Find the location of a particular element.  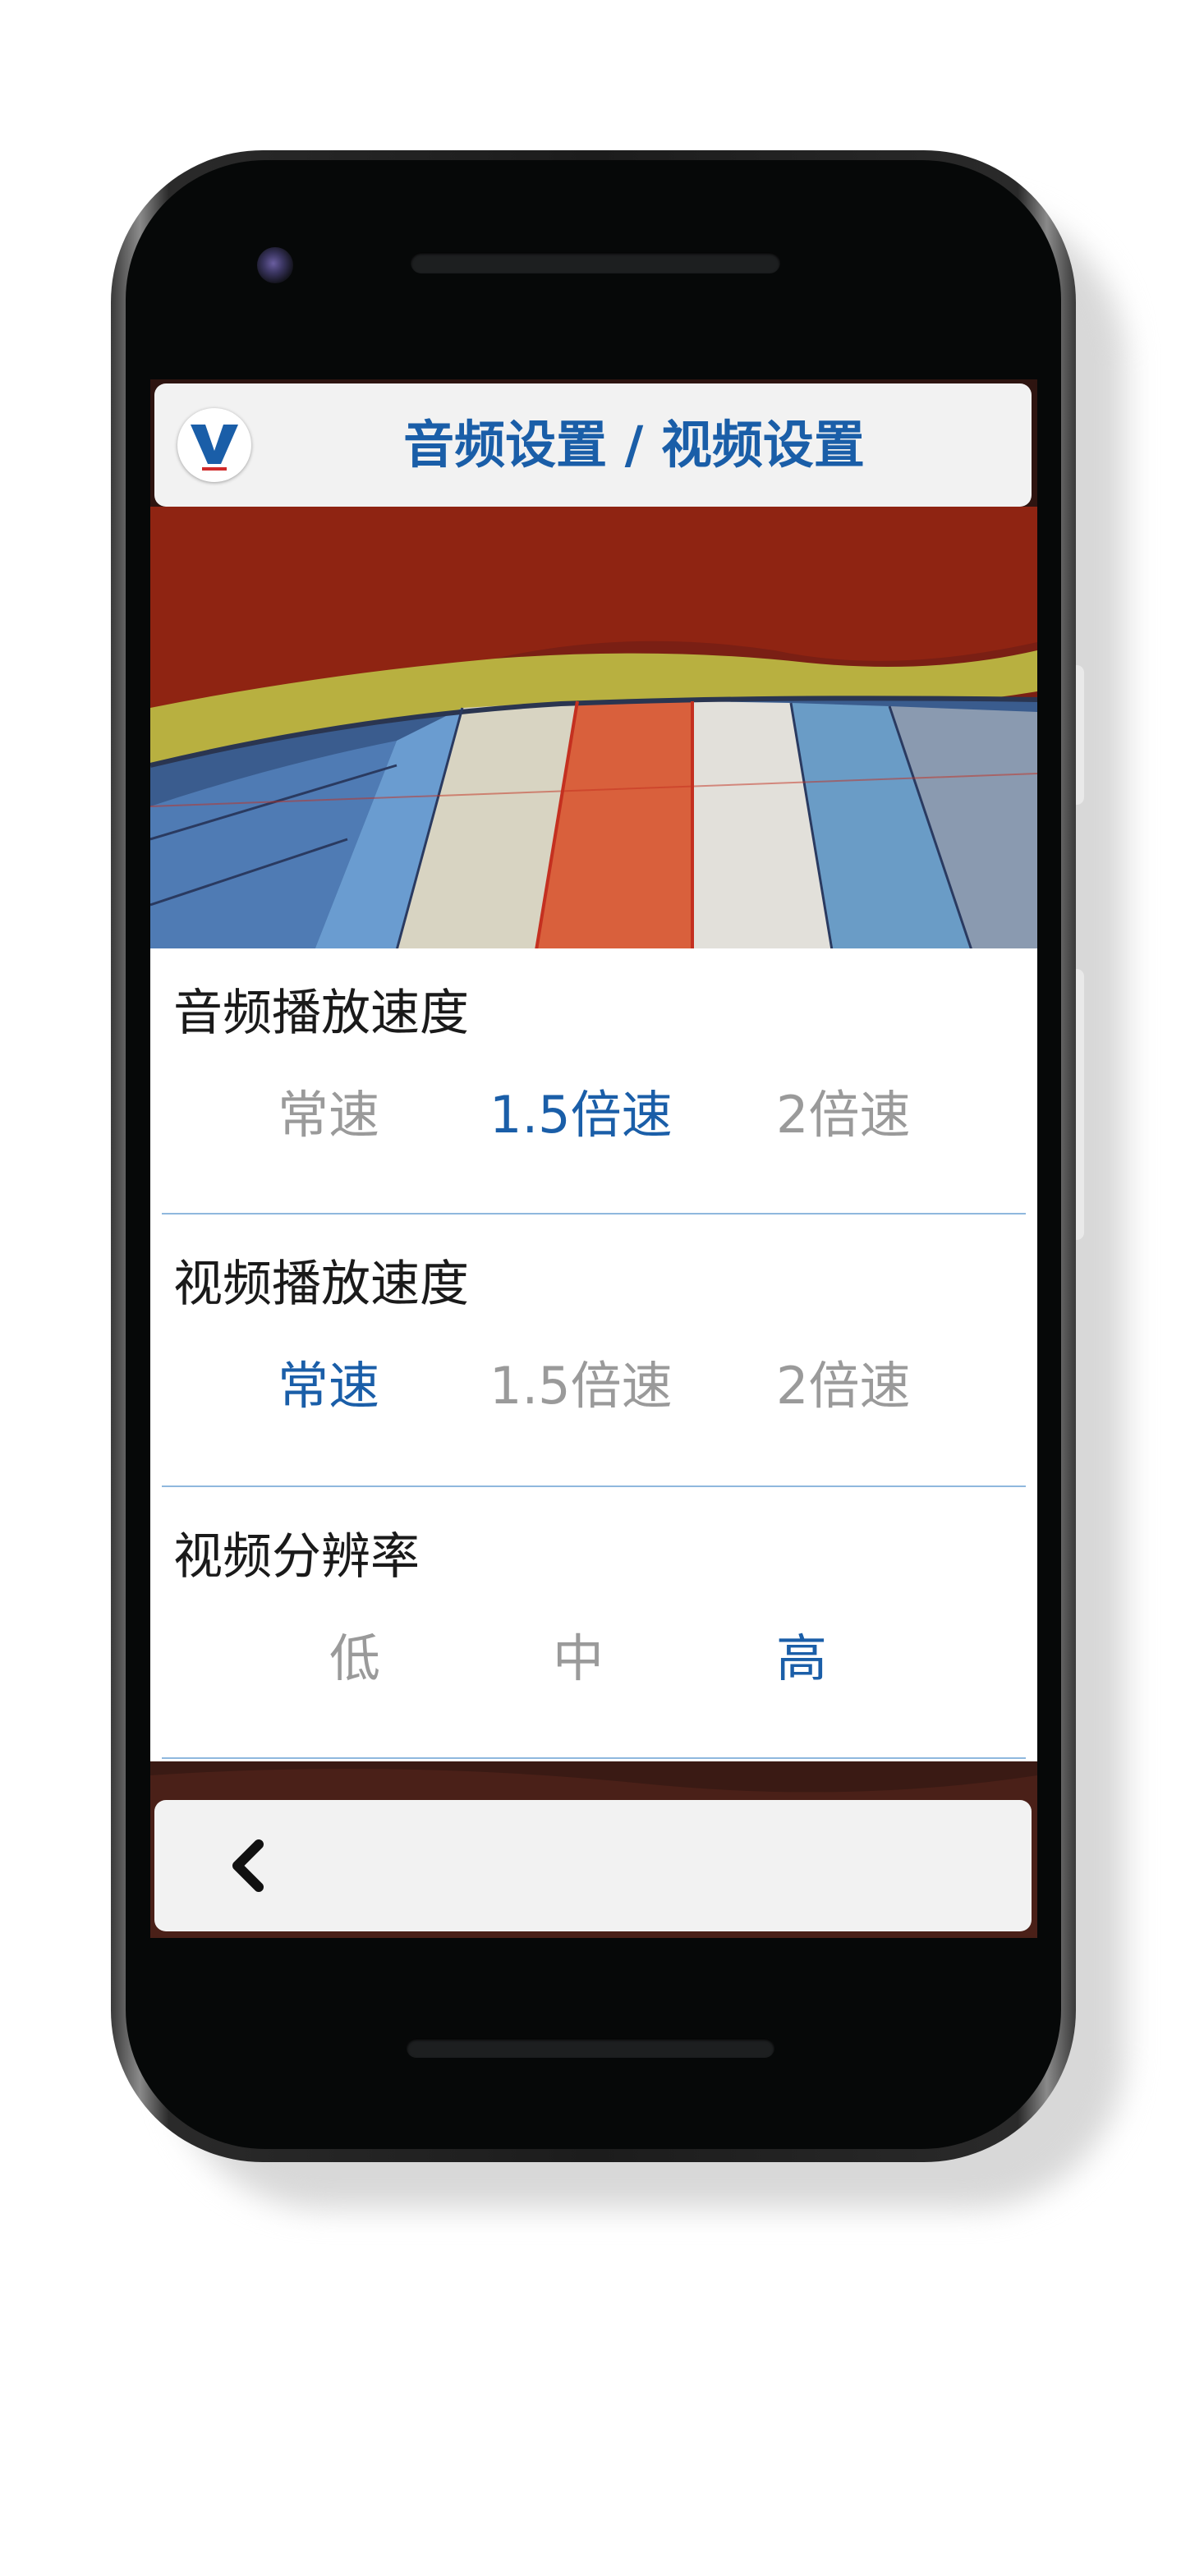

bottom-speaker is located at coordinates (590, 2048).